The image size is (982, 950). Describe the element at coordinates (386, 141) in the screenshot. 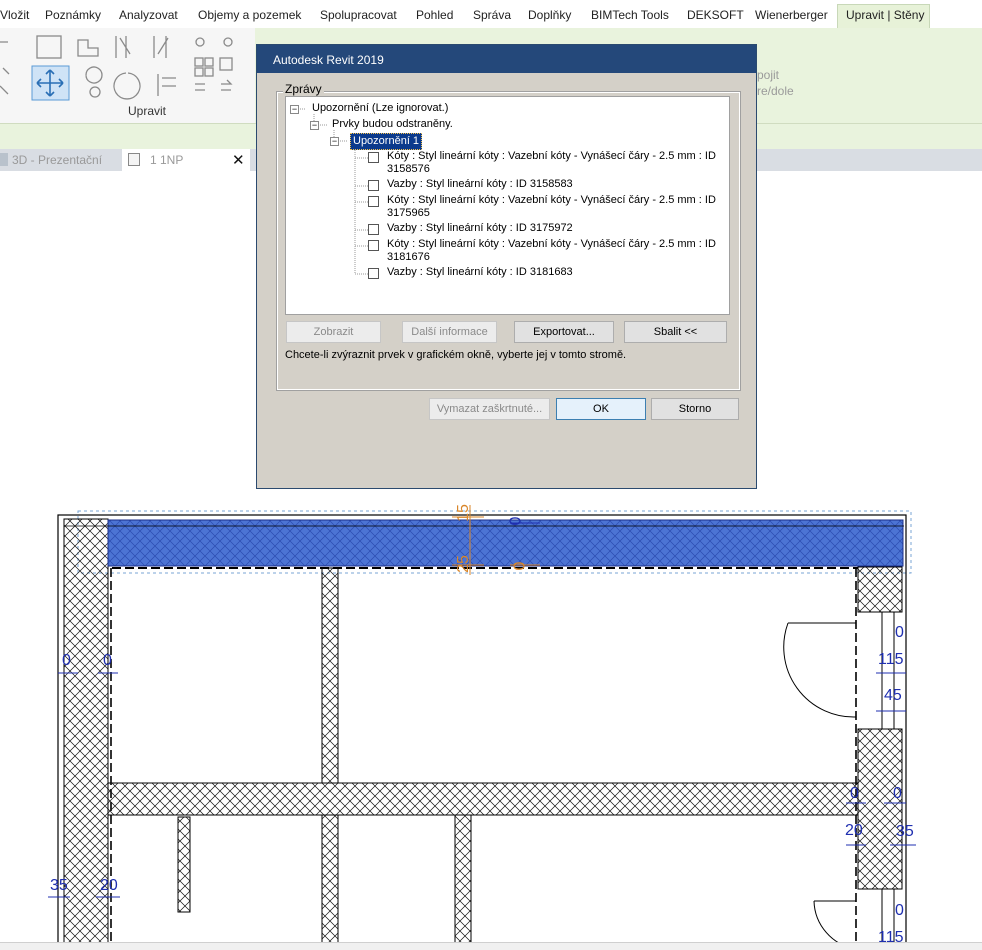

I see `tree-node-level3-selected: Upozornění 1` at that location.